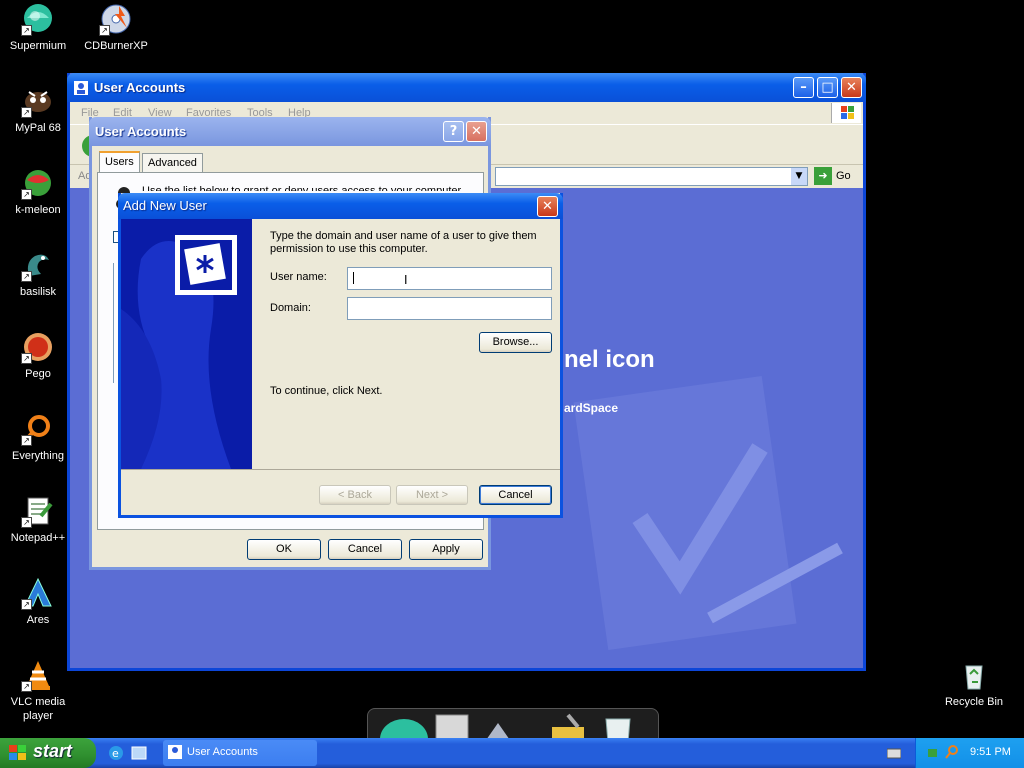  I want to click on taskbar: start e User Accounts 9:51 PM, so click(512, 753).